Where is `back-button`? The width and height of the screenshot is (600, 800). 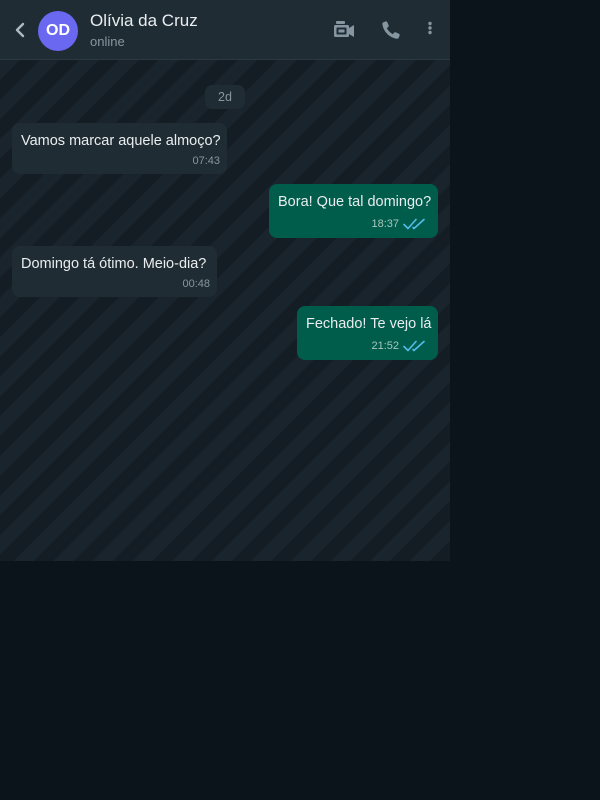
back-button is located at coordinates (20, 30).